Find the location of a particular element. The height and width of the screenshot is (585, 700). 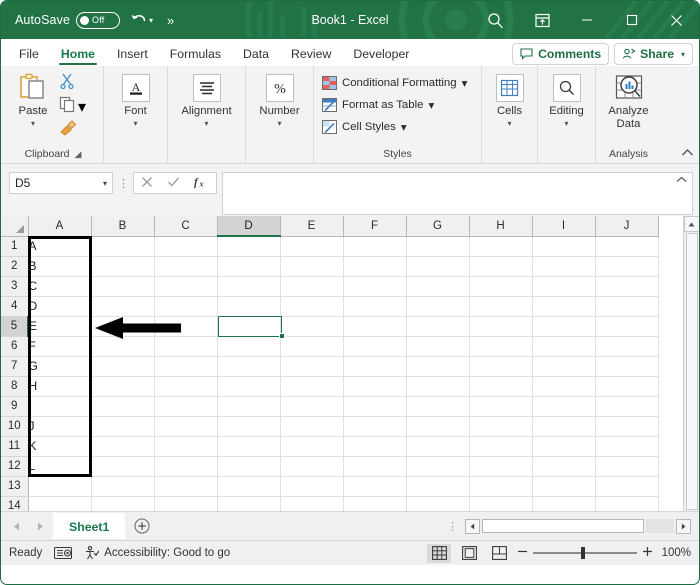

clipboard-dialog-launcher-icon: ◢ is located at coordinates (78, 154).